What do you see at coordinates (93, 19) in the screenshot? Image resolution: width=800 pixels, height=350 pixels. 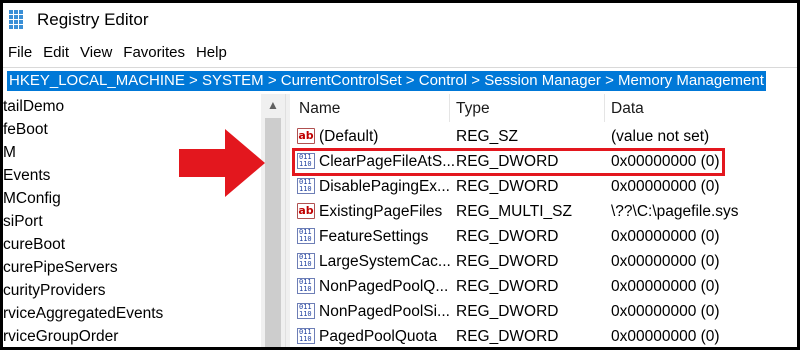 I see `window-title: Registry Editor` at bounding box center [93, 19].